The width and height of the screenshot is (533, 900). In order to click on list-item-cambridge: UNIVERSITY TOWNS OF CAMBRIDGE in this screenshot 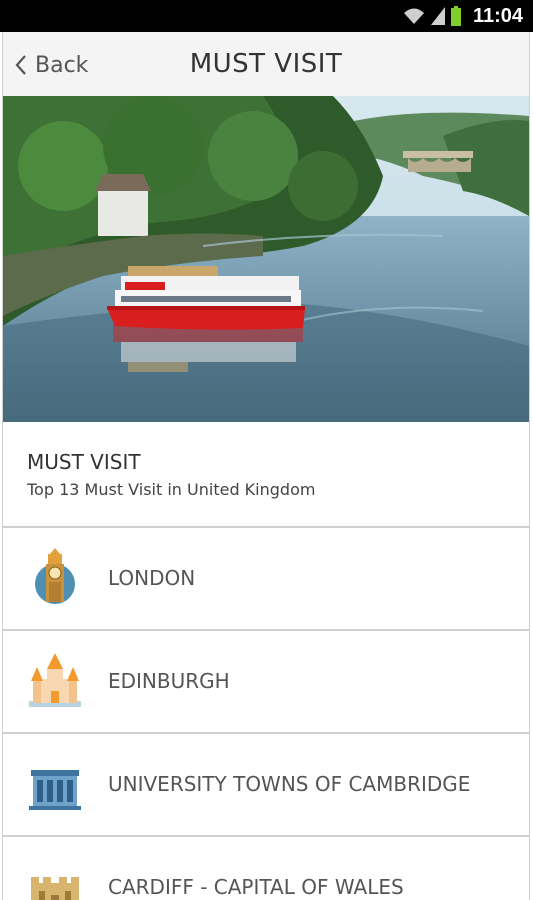, I will do `click(266, 785)`.